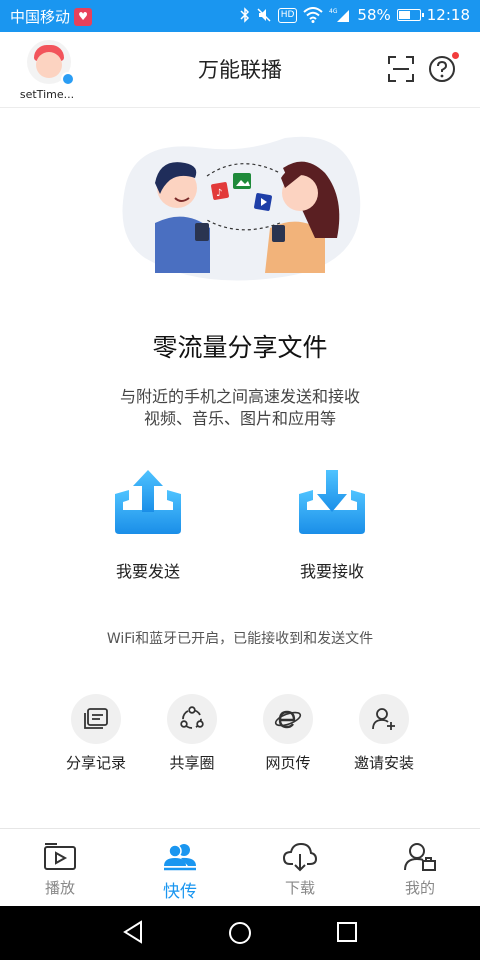 The image size is (480, 960). Describe the element at coordinates (60, 856) in the screenshot. I see `play-icon` at that location.